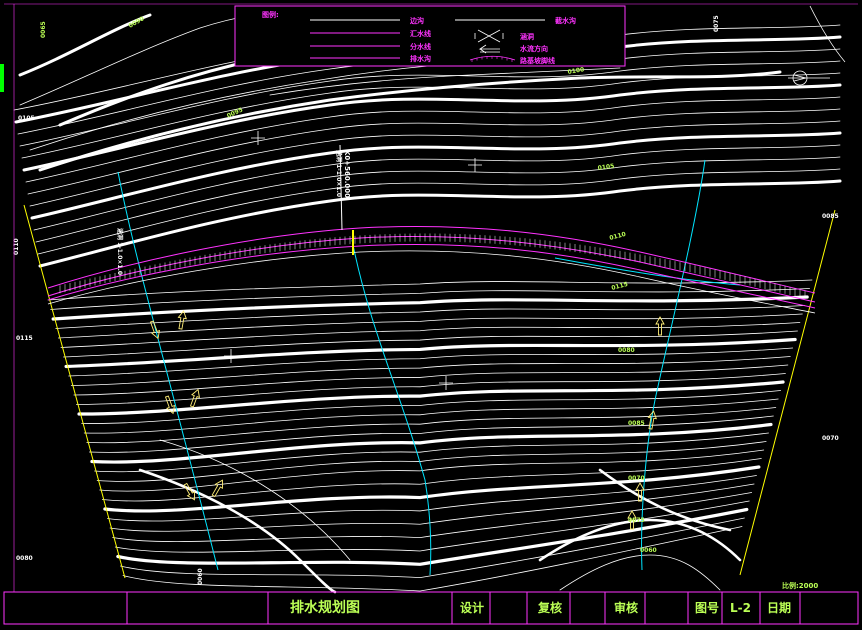 This screenshot has height=630, width=862. What do you see at coordinates (43, 29) in the screenshot?
I see `contour-label: 0065` at bounding box center [43, 29].